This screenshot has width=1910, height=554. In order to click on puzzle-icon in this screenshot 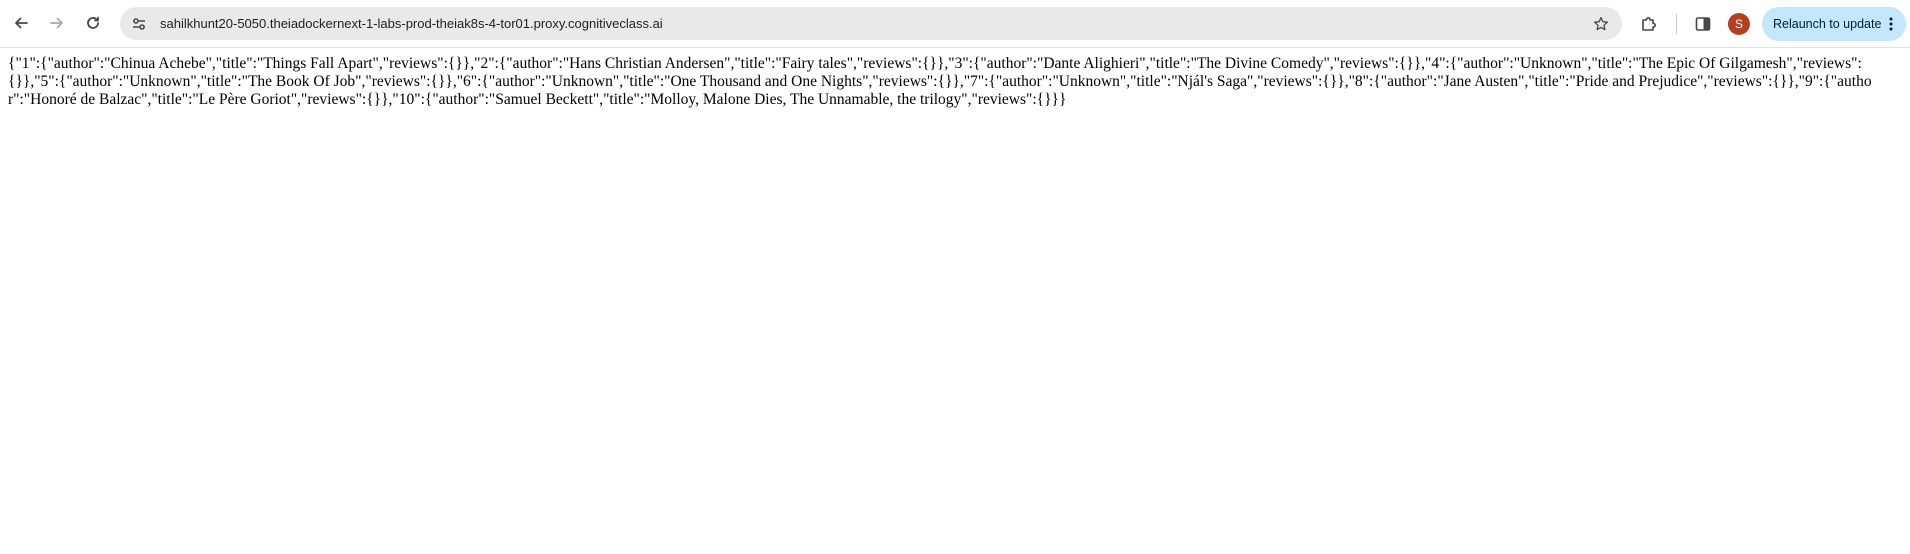, I will do `click(1649, 24)`.